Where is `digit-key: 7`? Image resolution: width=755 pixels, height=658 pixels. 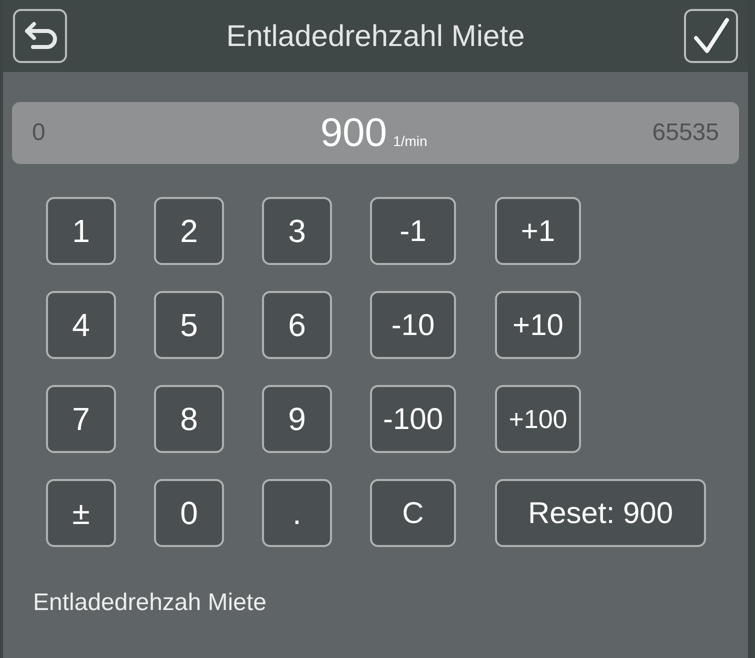 digit-key: 7 is located at coordinates (81, 419).